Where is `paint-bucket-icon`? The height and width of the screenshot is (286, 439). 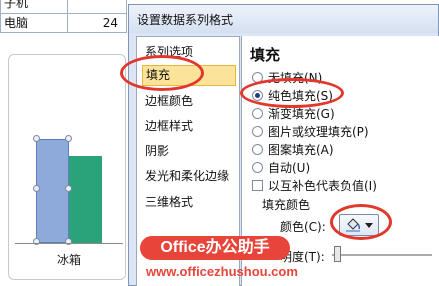 paint-bucket-icon is located at coordinates (353, 225).